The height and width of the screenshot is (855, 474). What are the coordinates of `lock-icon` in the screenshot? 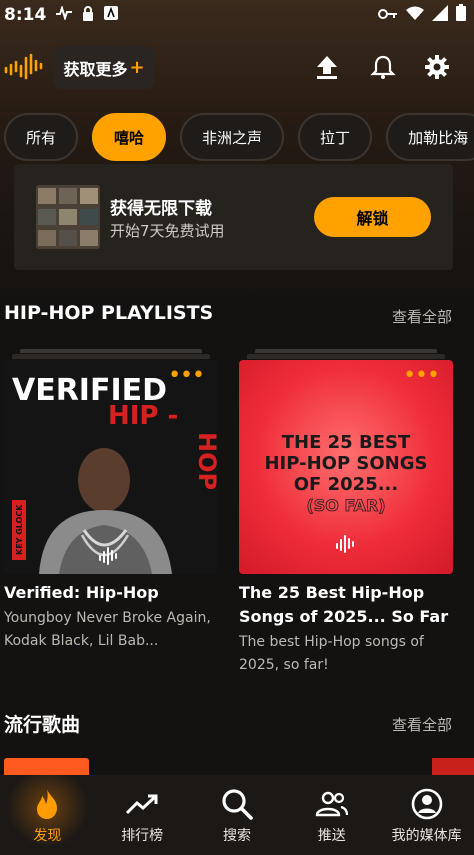 It's located at (88, 15).